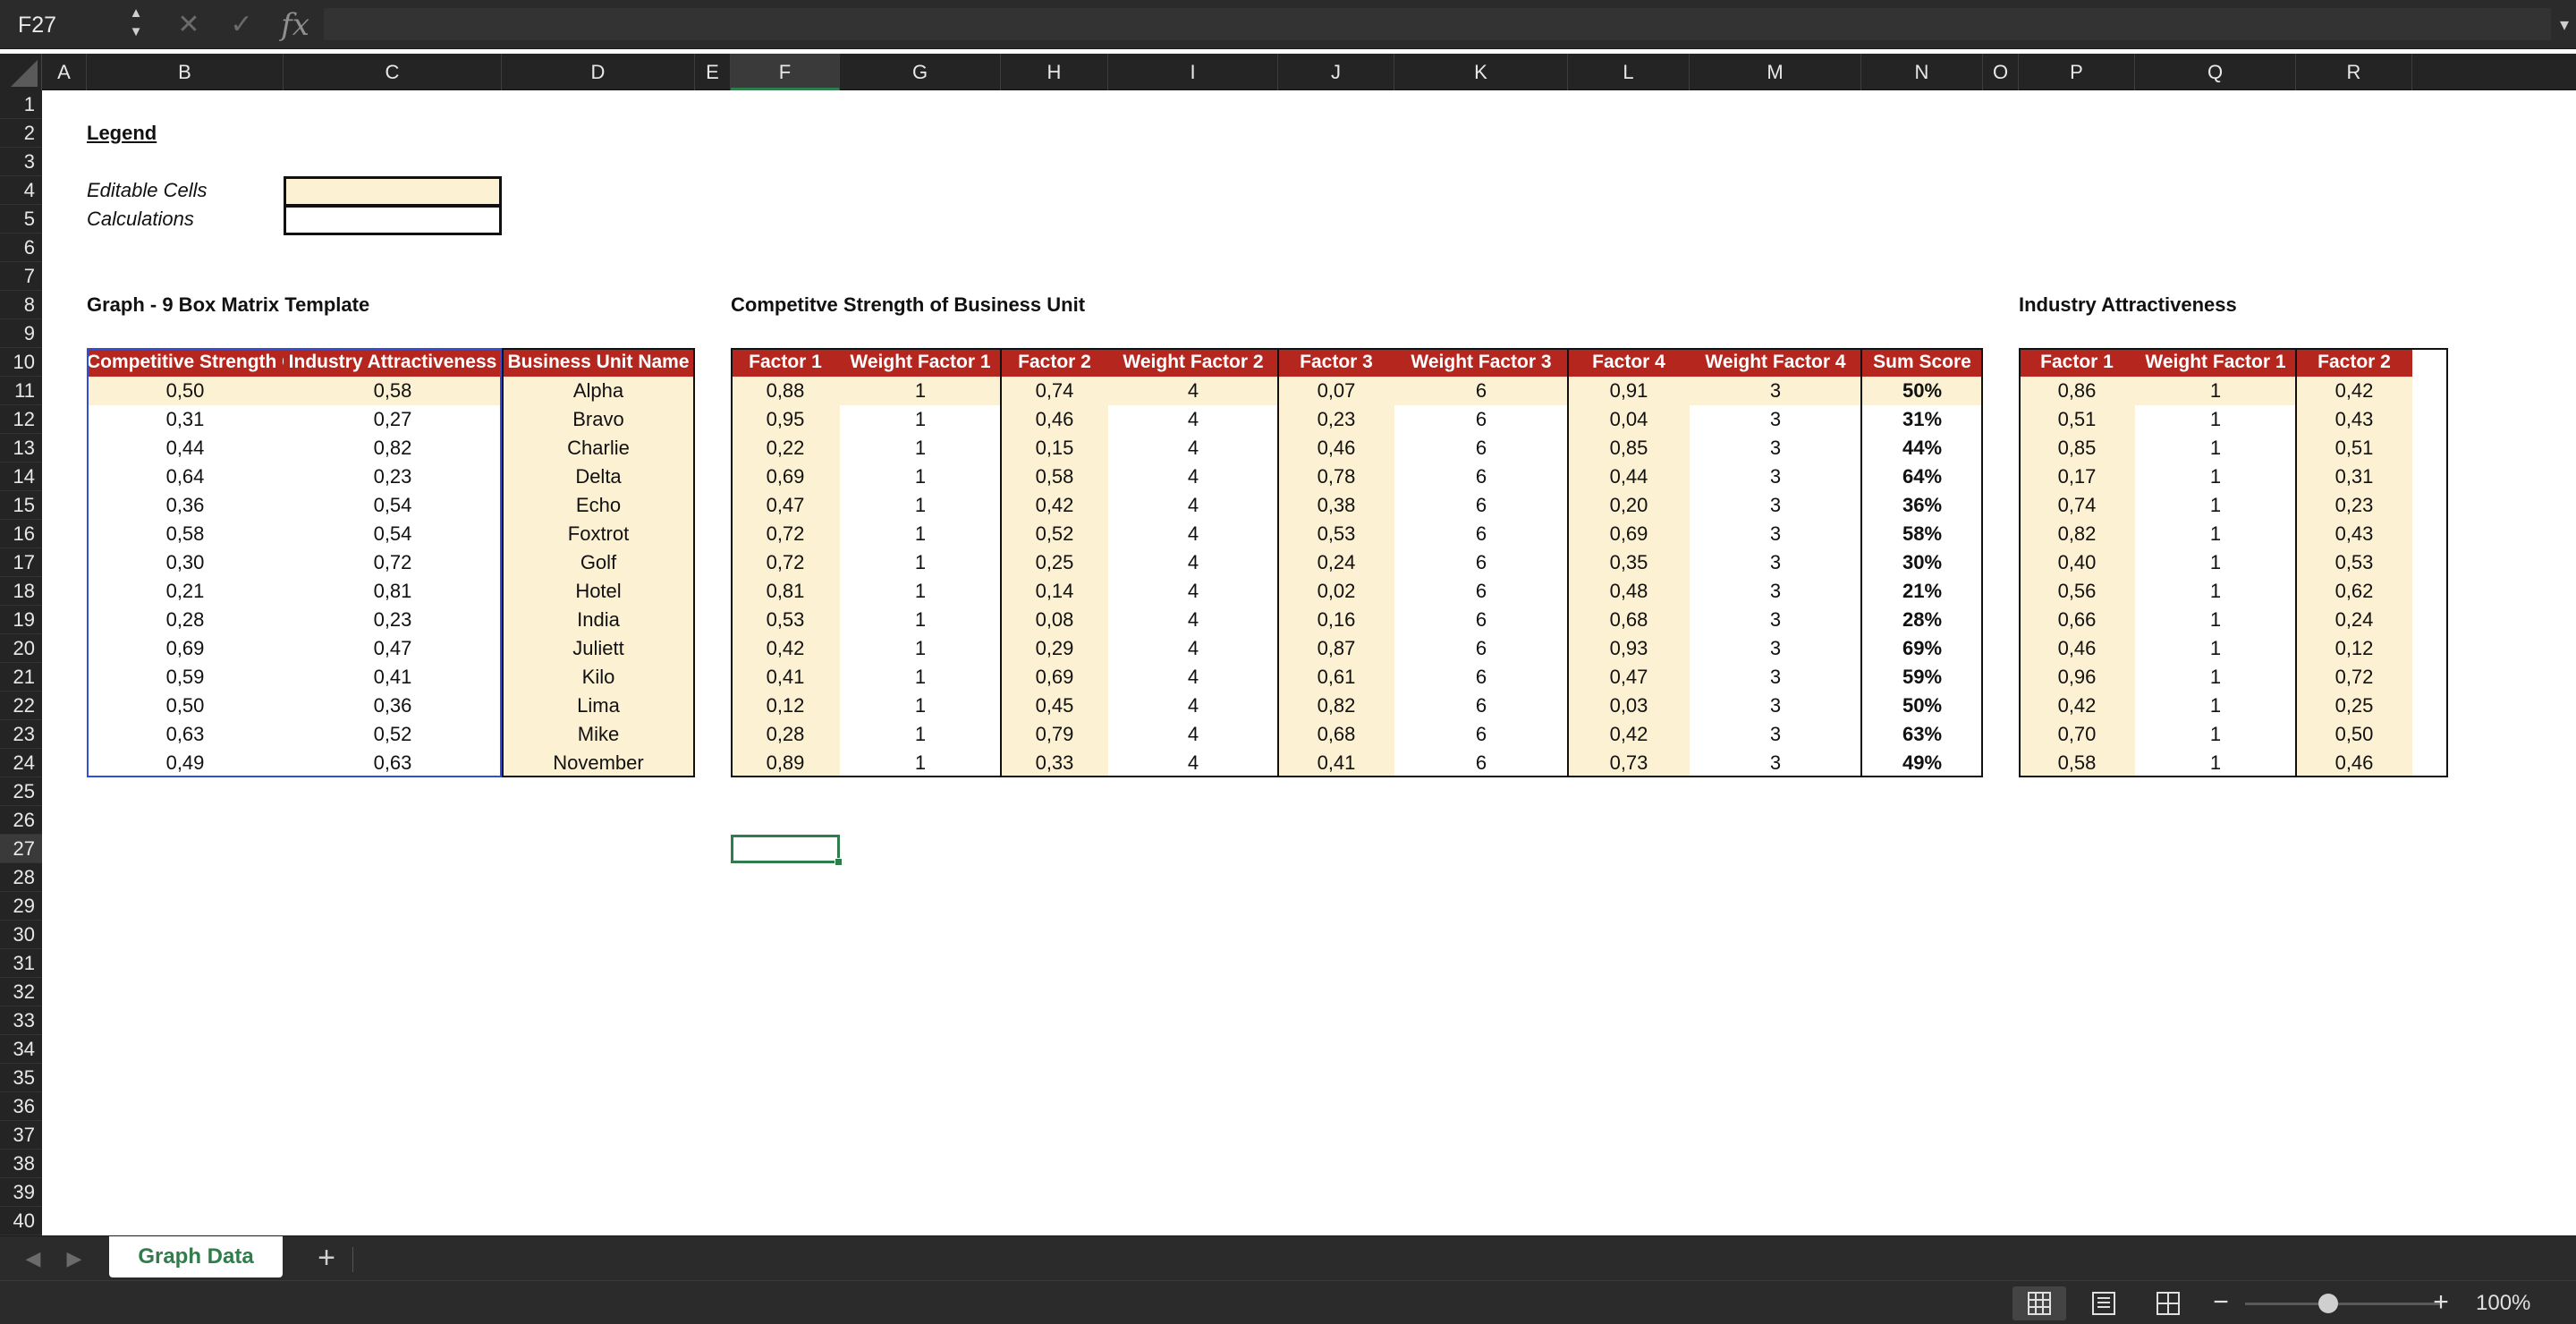 This screenshot has width=2576, height=1324. What do you see at coordinates (21, 305) in the screenshot?
I see `row-header-8: 8` at bounding box center [21, 305].